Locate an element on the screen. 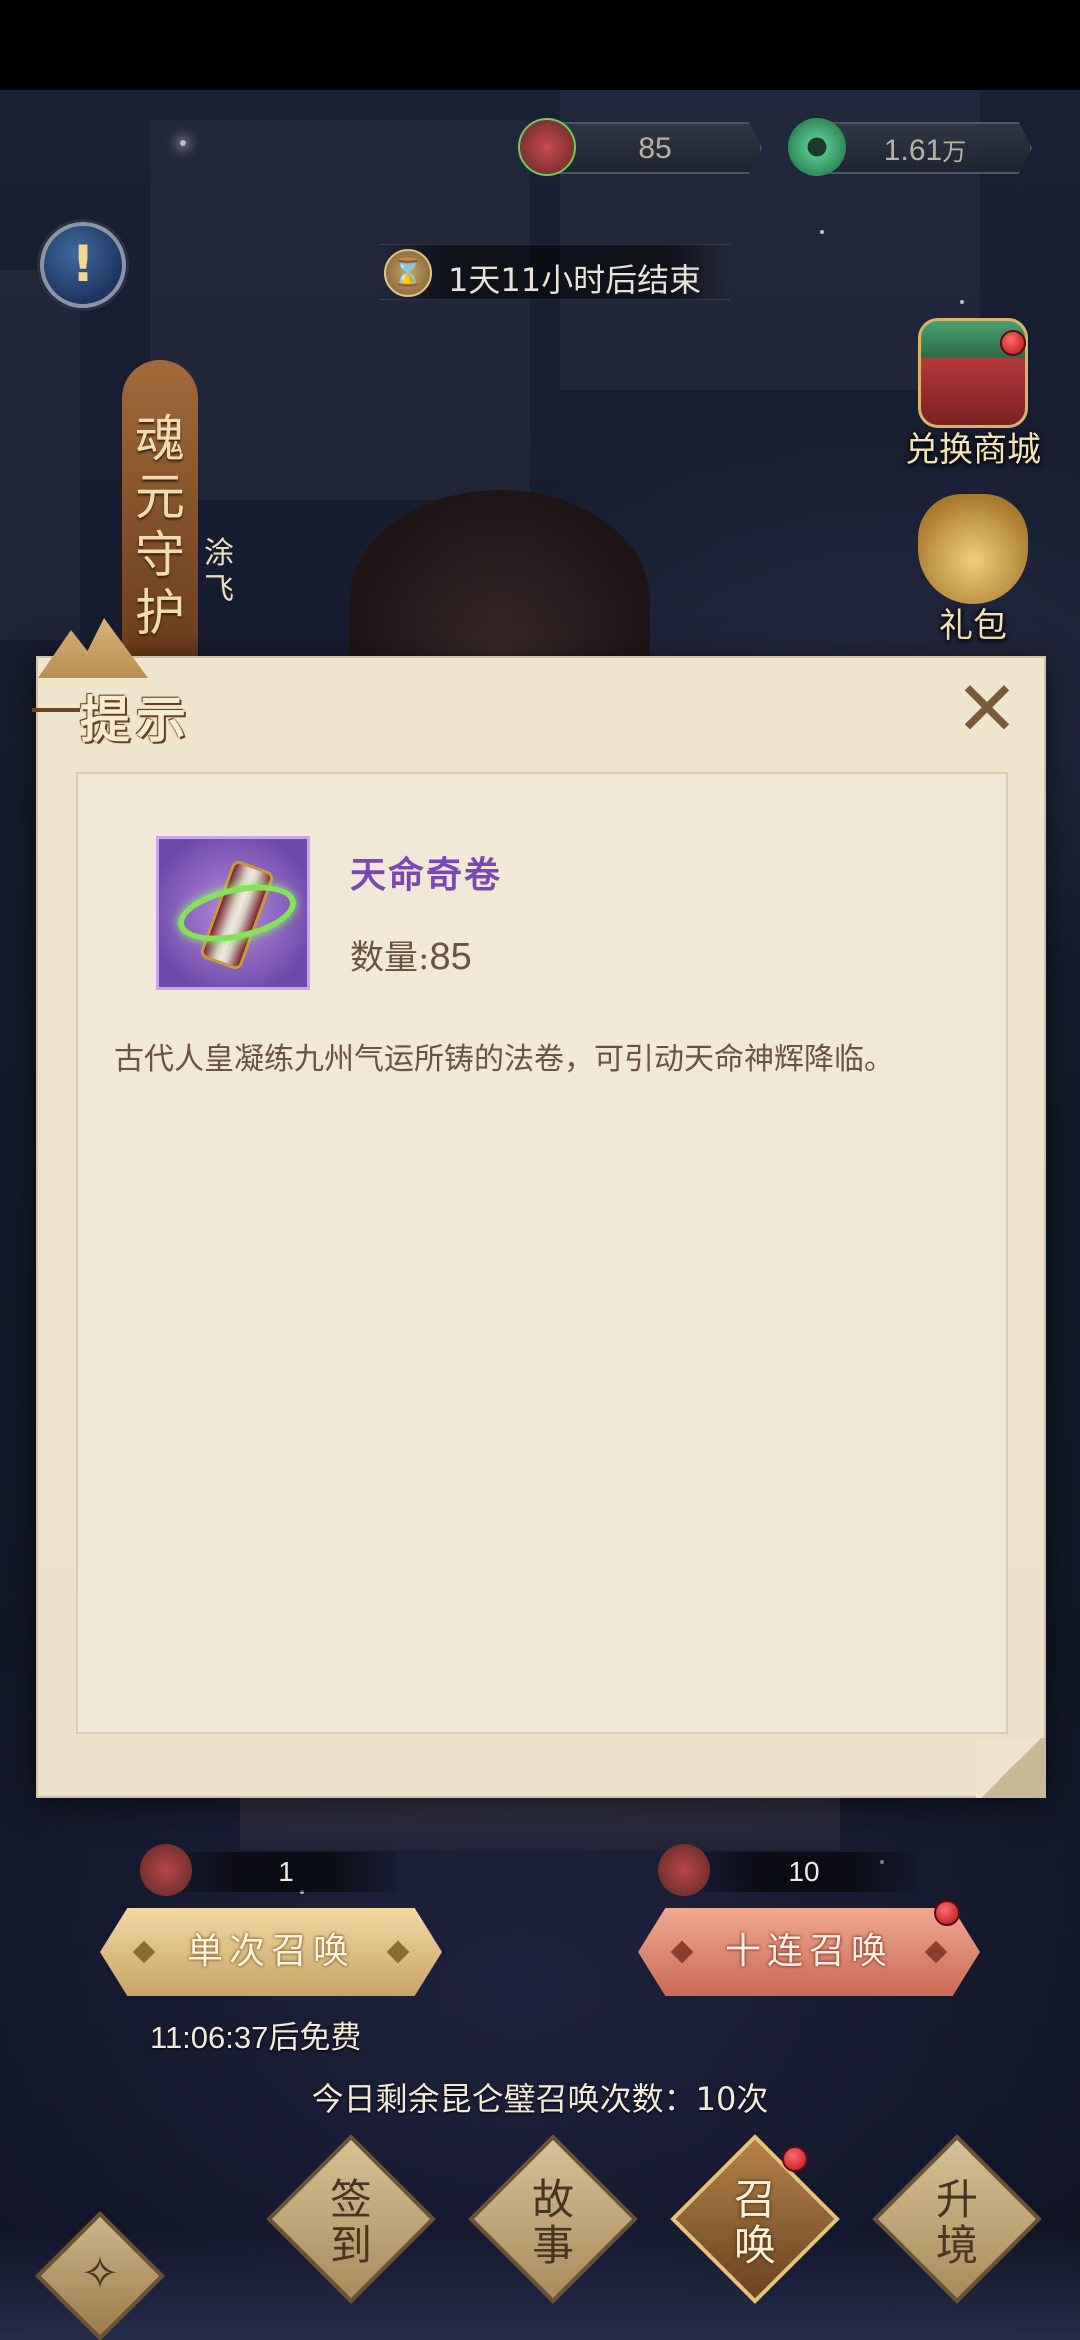 The width and height of the screenshot is (1080, 2340). item-quantity-label: 数量: is located at coordinates (390, 958).